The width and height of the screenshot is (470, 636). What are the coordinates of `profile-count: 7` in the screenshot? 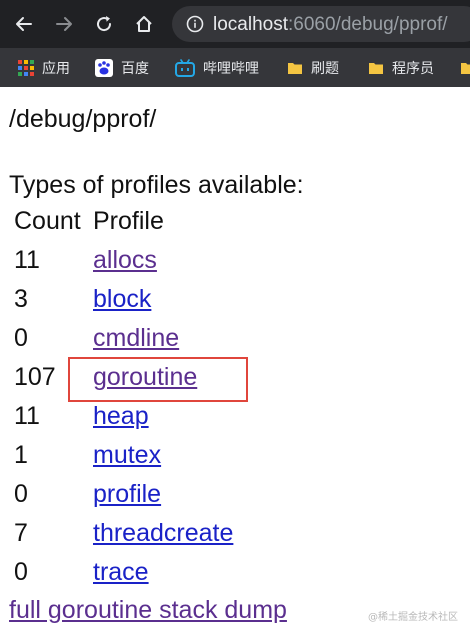 It's located at (21, 533).